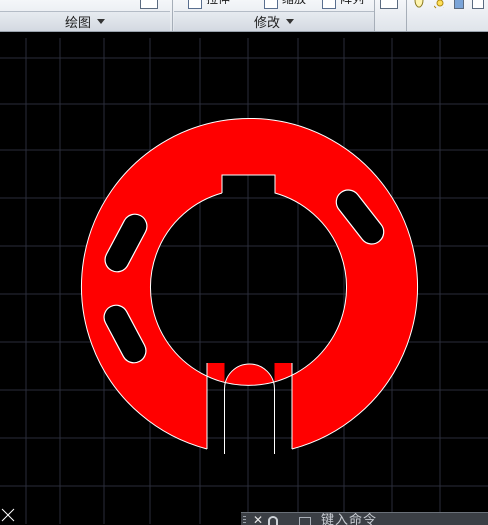  What do you see at coordinates (294, 2) in the screenshot?
I see `scale-label: 缩放` at bounding box center [294, 2].